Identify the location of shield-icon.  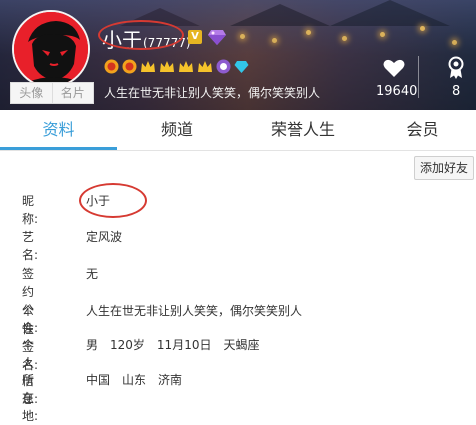
(223, 66).